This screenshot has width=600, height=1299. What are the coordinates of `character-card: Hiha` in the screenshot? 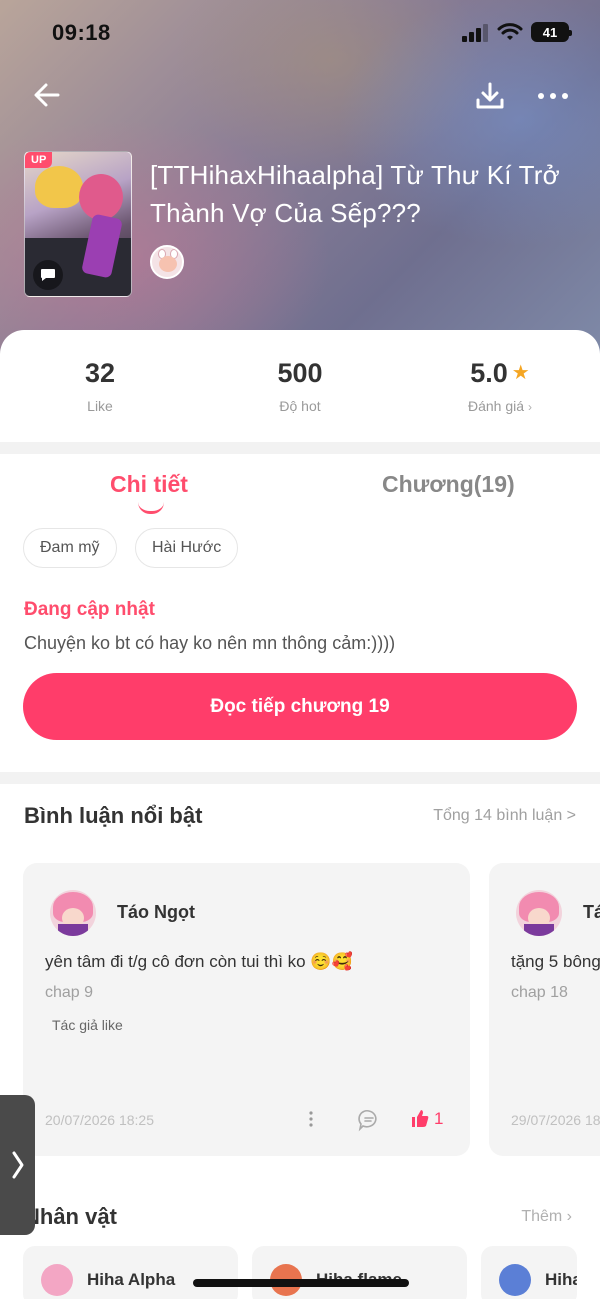 It's located at (529, 1272).